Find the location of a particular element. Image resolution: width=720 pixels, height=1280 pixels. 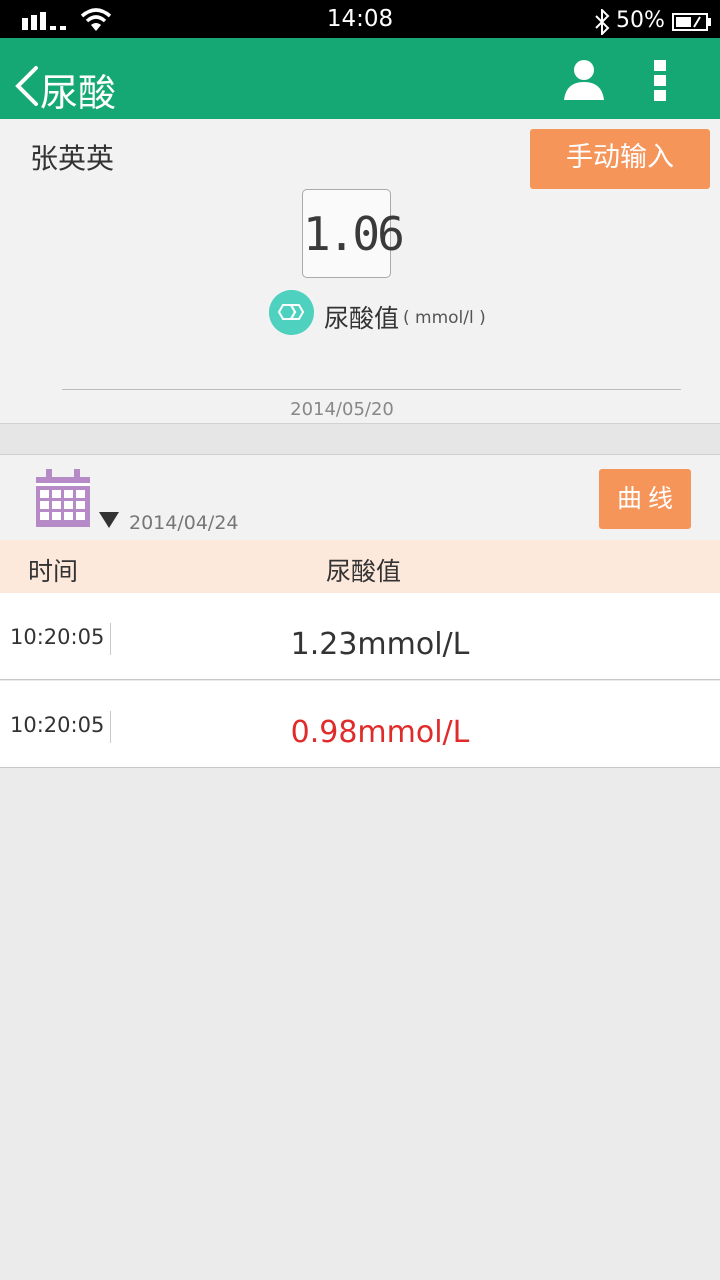

table-header: 时间 尿酸值 is located at coordinates (360, 566).